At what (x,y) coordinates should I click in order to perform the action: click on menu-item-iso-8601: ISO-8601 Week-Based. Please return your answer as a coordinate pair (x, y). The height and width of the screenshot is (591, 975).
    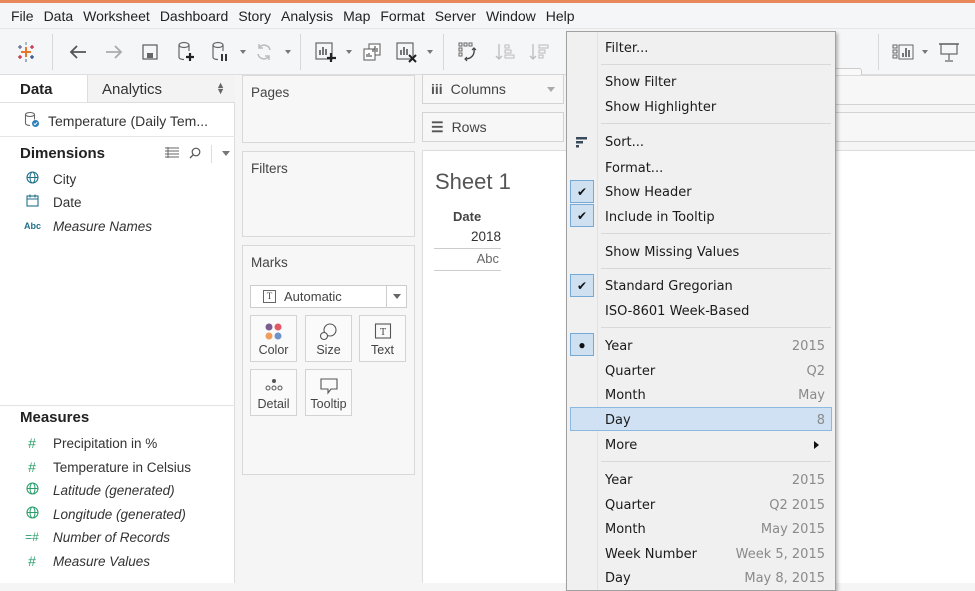
    Looking at the image, I should click on (701, 311).